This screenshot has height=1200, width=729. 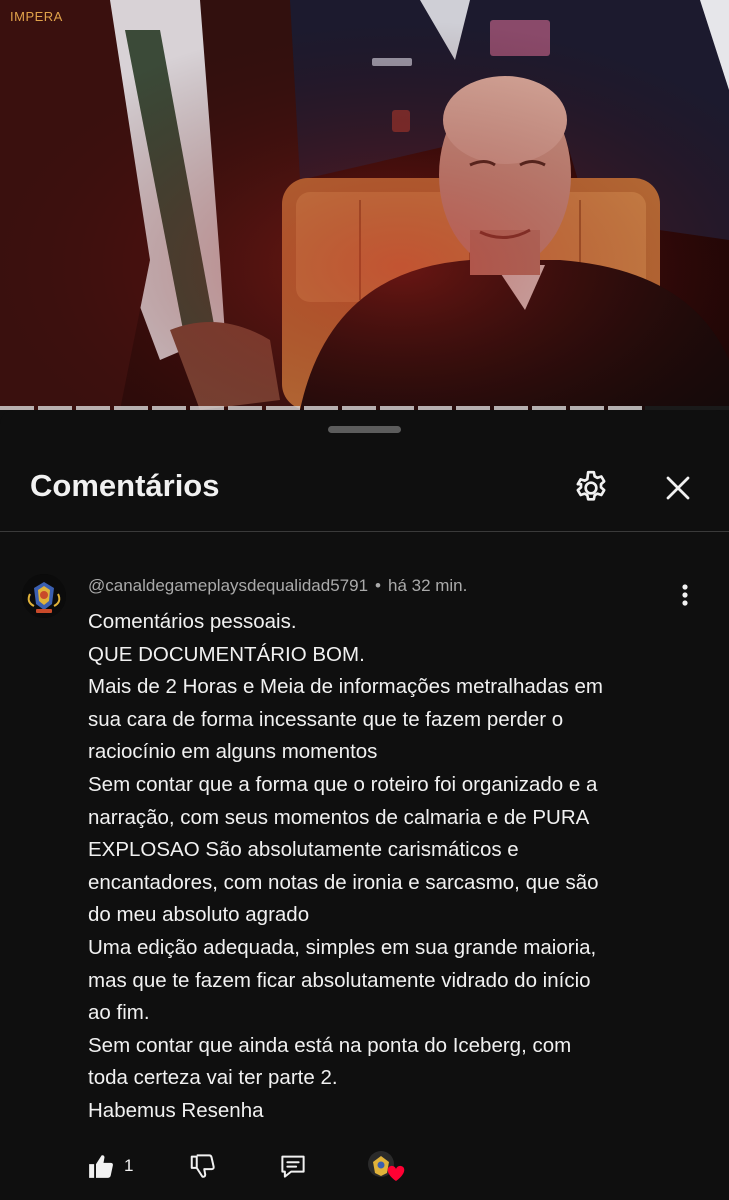 I want to click on avatar, so click(x=44, y=596).